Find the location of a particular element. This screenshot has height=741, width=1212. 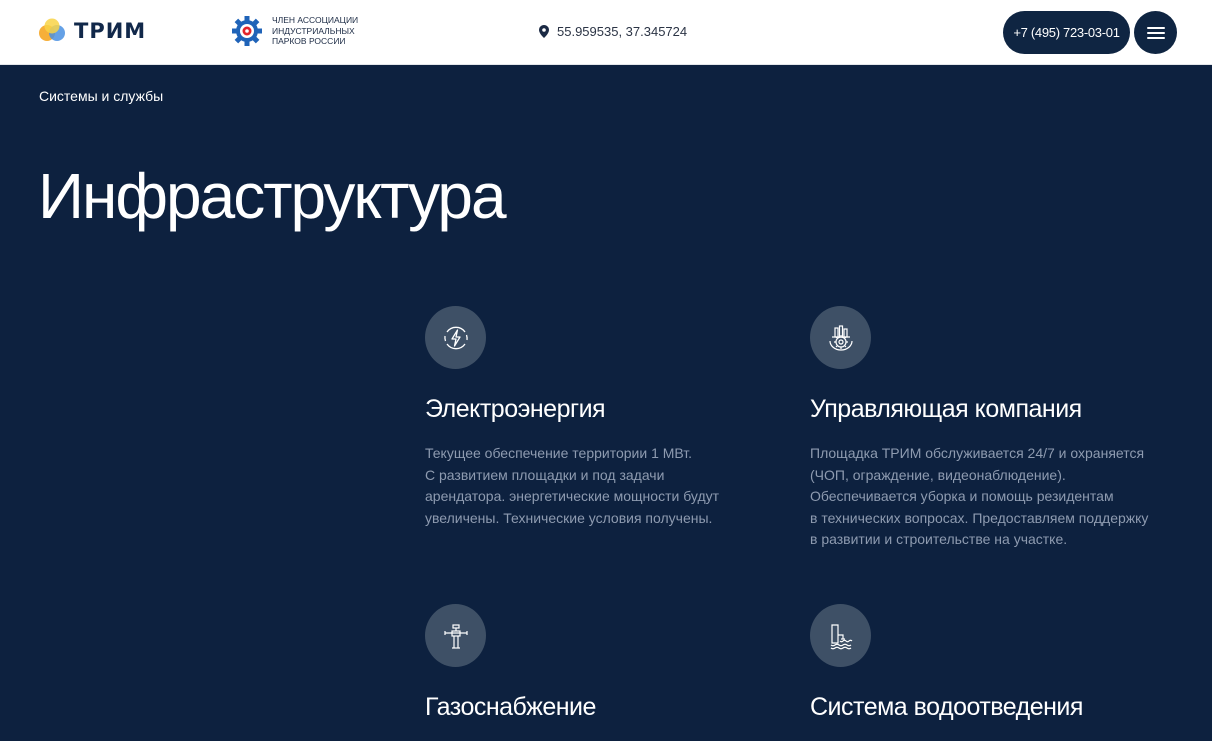

logo: ТРИМ is located at coordinates (92, 31).